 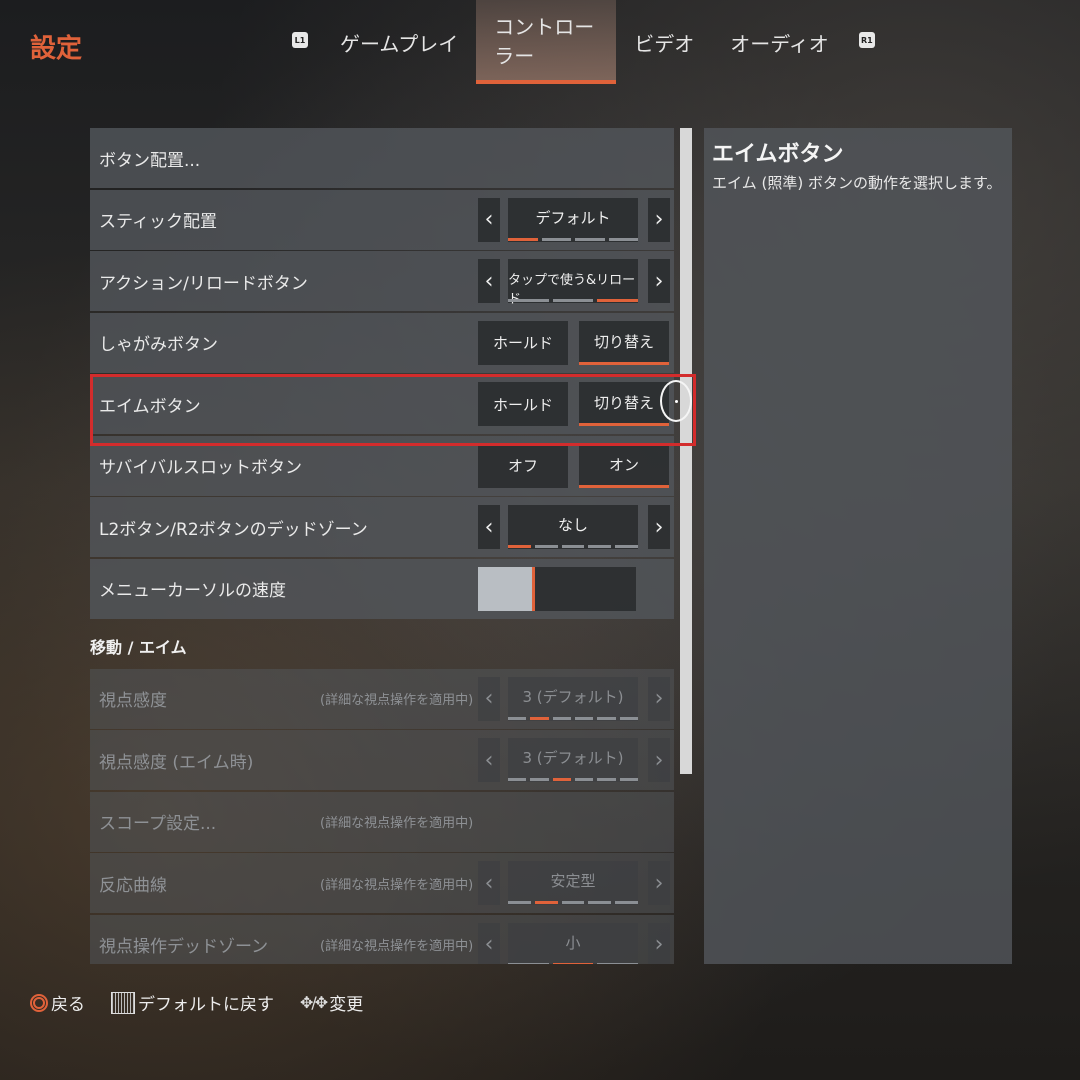 I want to click on tab-controller: コントローラー, so click(x=546, y=42).